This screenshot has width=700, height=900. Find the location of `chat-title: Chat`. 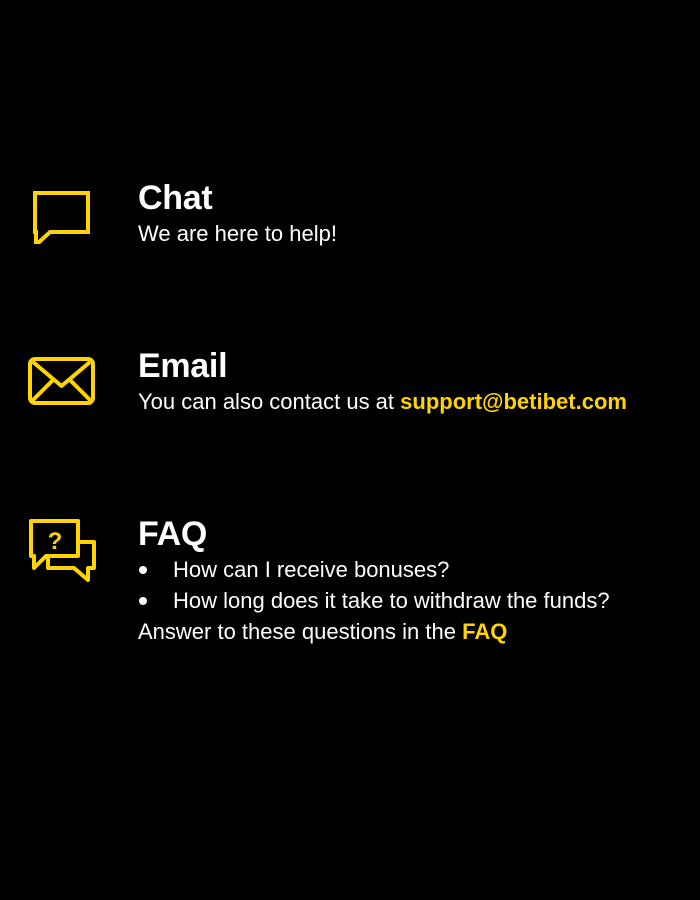

chat-title: Chat is located at coordinates (175, 198).